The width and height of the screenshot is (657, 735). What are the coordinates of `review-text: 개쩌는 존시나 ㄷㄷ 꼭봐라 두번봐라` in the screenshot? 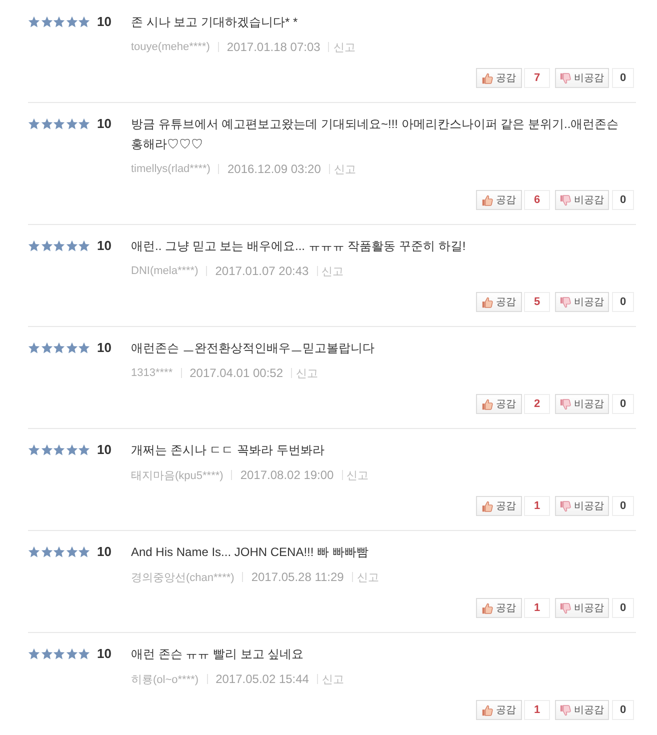 It's located at (228, 450).